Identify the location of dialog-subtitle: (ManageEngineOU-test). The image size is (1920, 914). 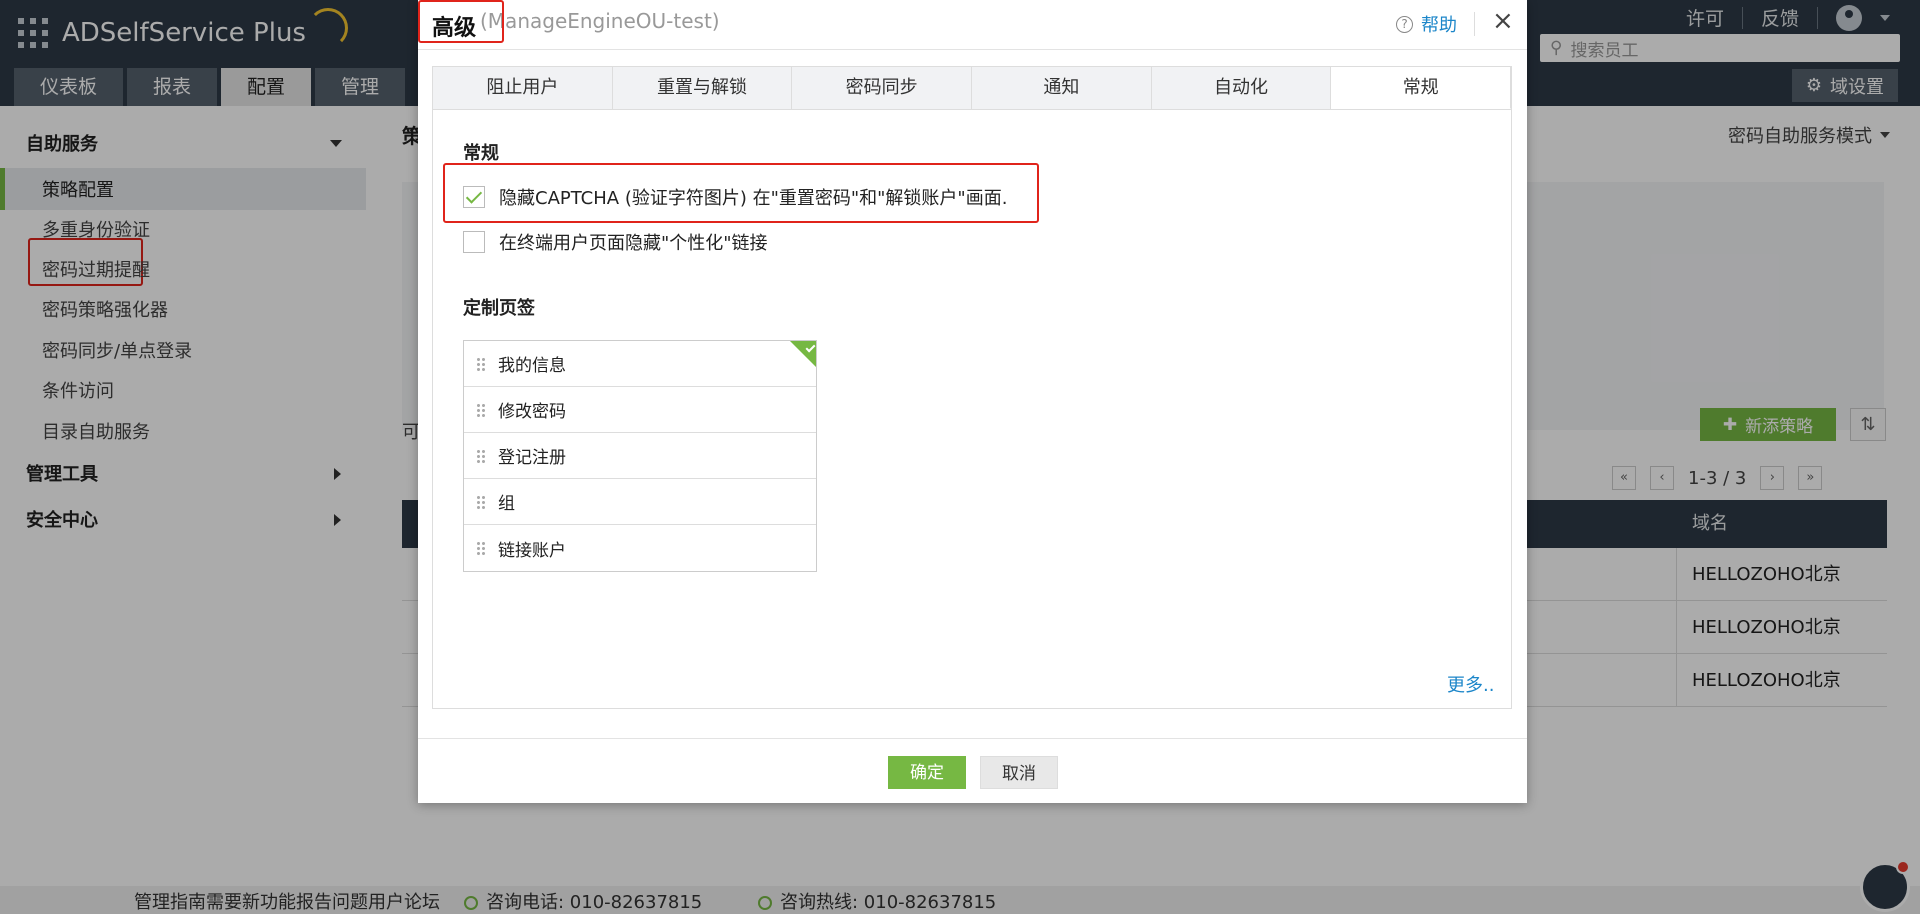
(600, 21).